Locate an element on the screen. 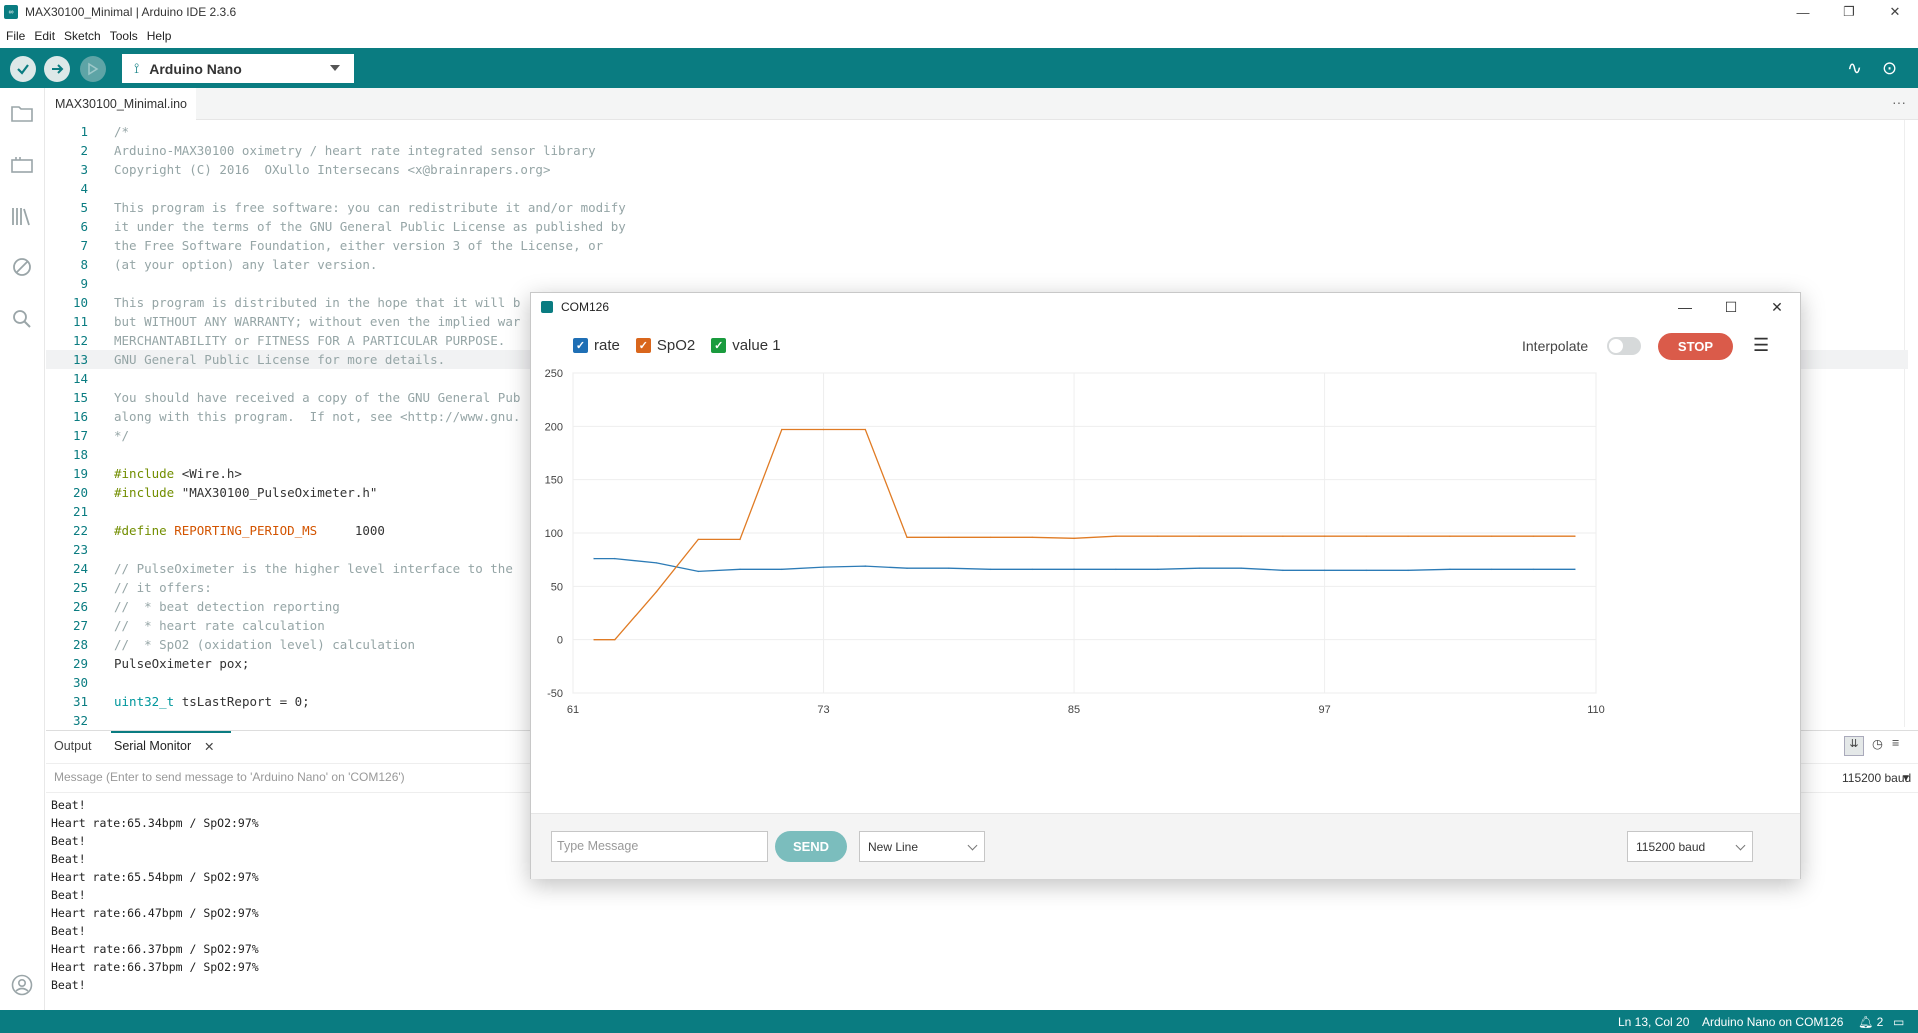 This screenshot has height=1033, width=1918. line-number: 20 is located at coordinates (80, 492).